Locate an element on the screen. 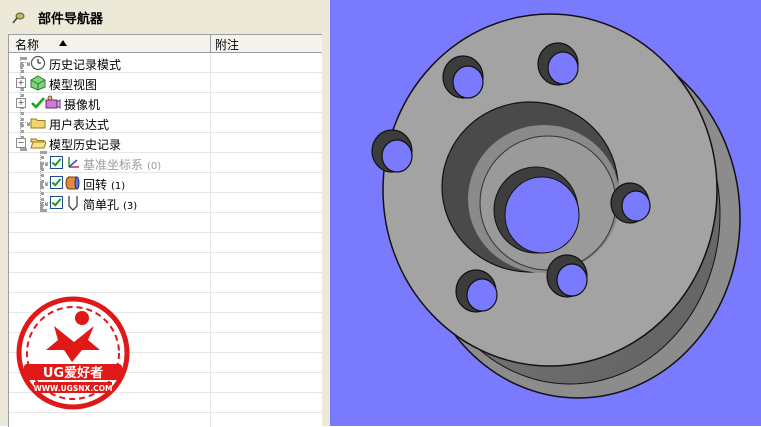  column-header-name: 名称 is located at coordinates (27, 44).